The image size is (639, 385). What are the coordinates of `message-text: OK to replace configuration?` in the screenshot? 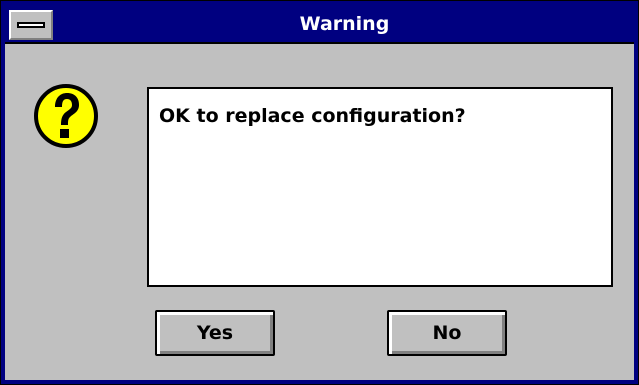 It's located at (312, 116).